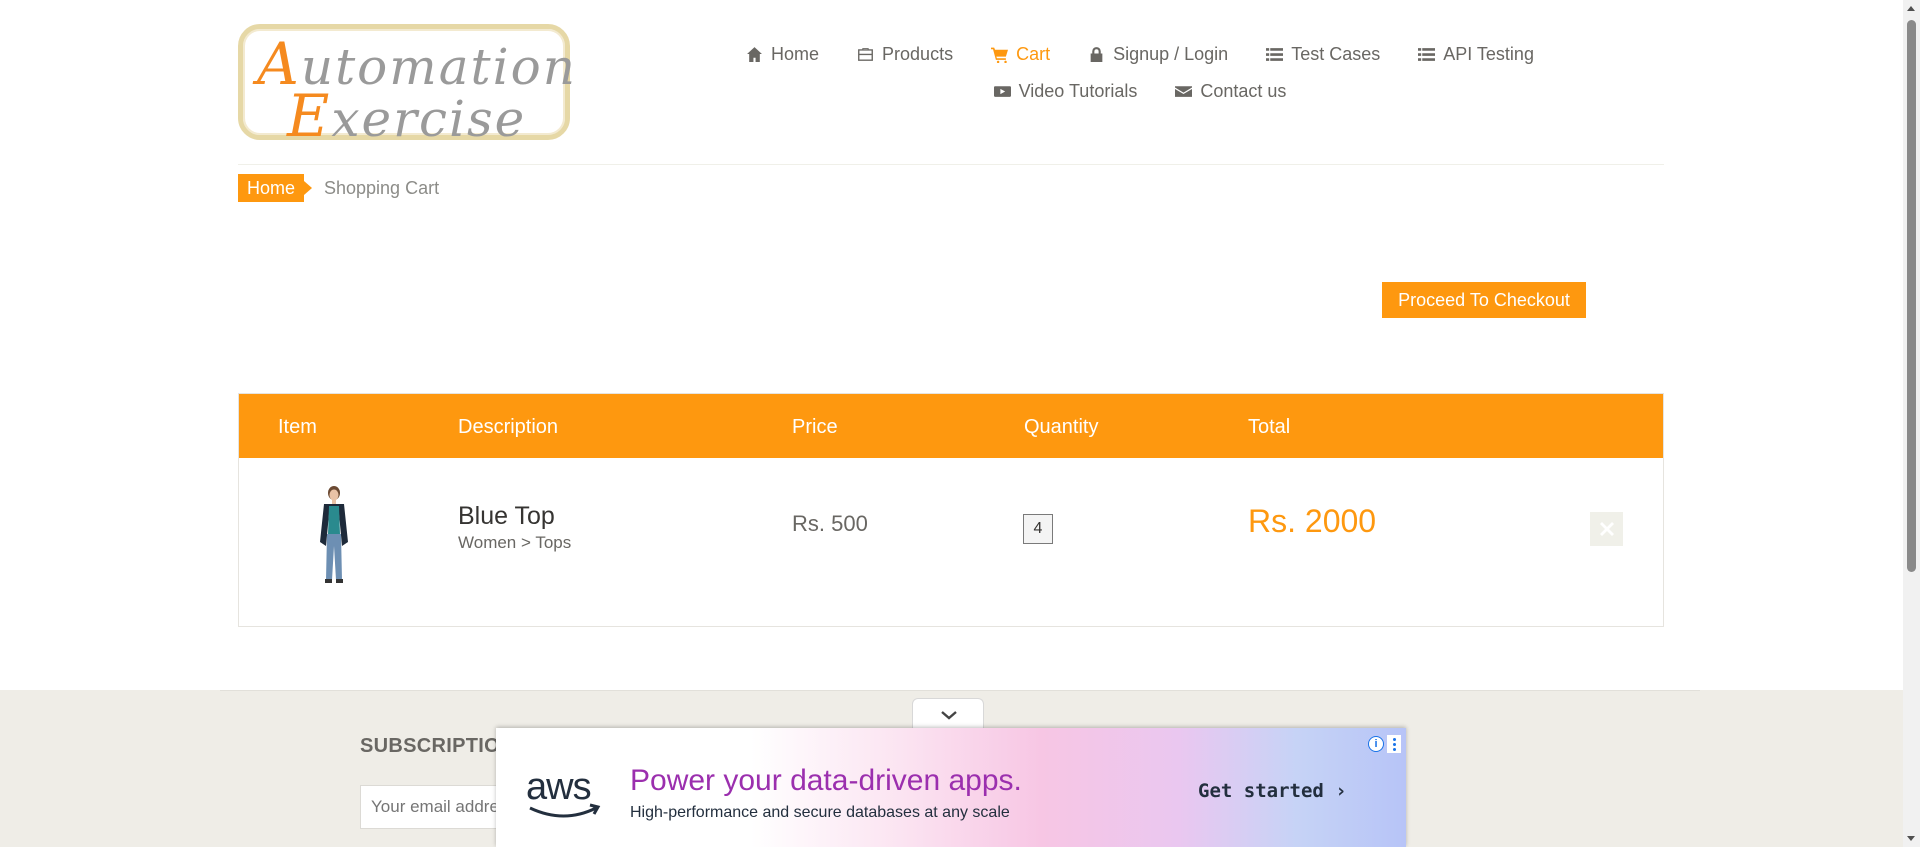 This screenshot has width=1920, height=847. I want to click on nav-video-tutorials: Video Tutorials, so click(1065, 91).